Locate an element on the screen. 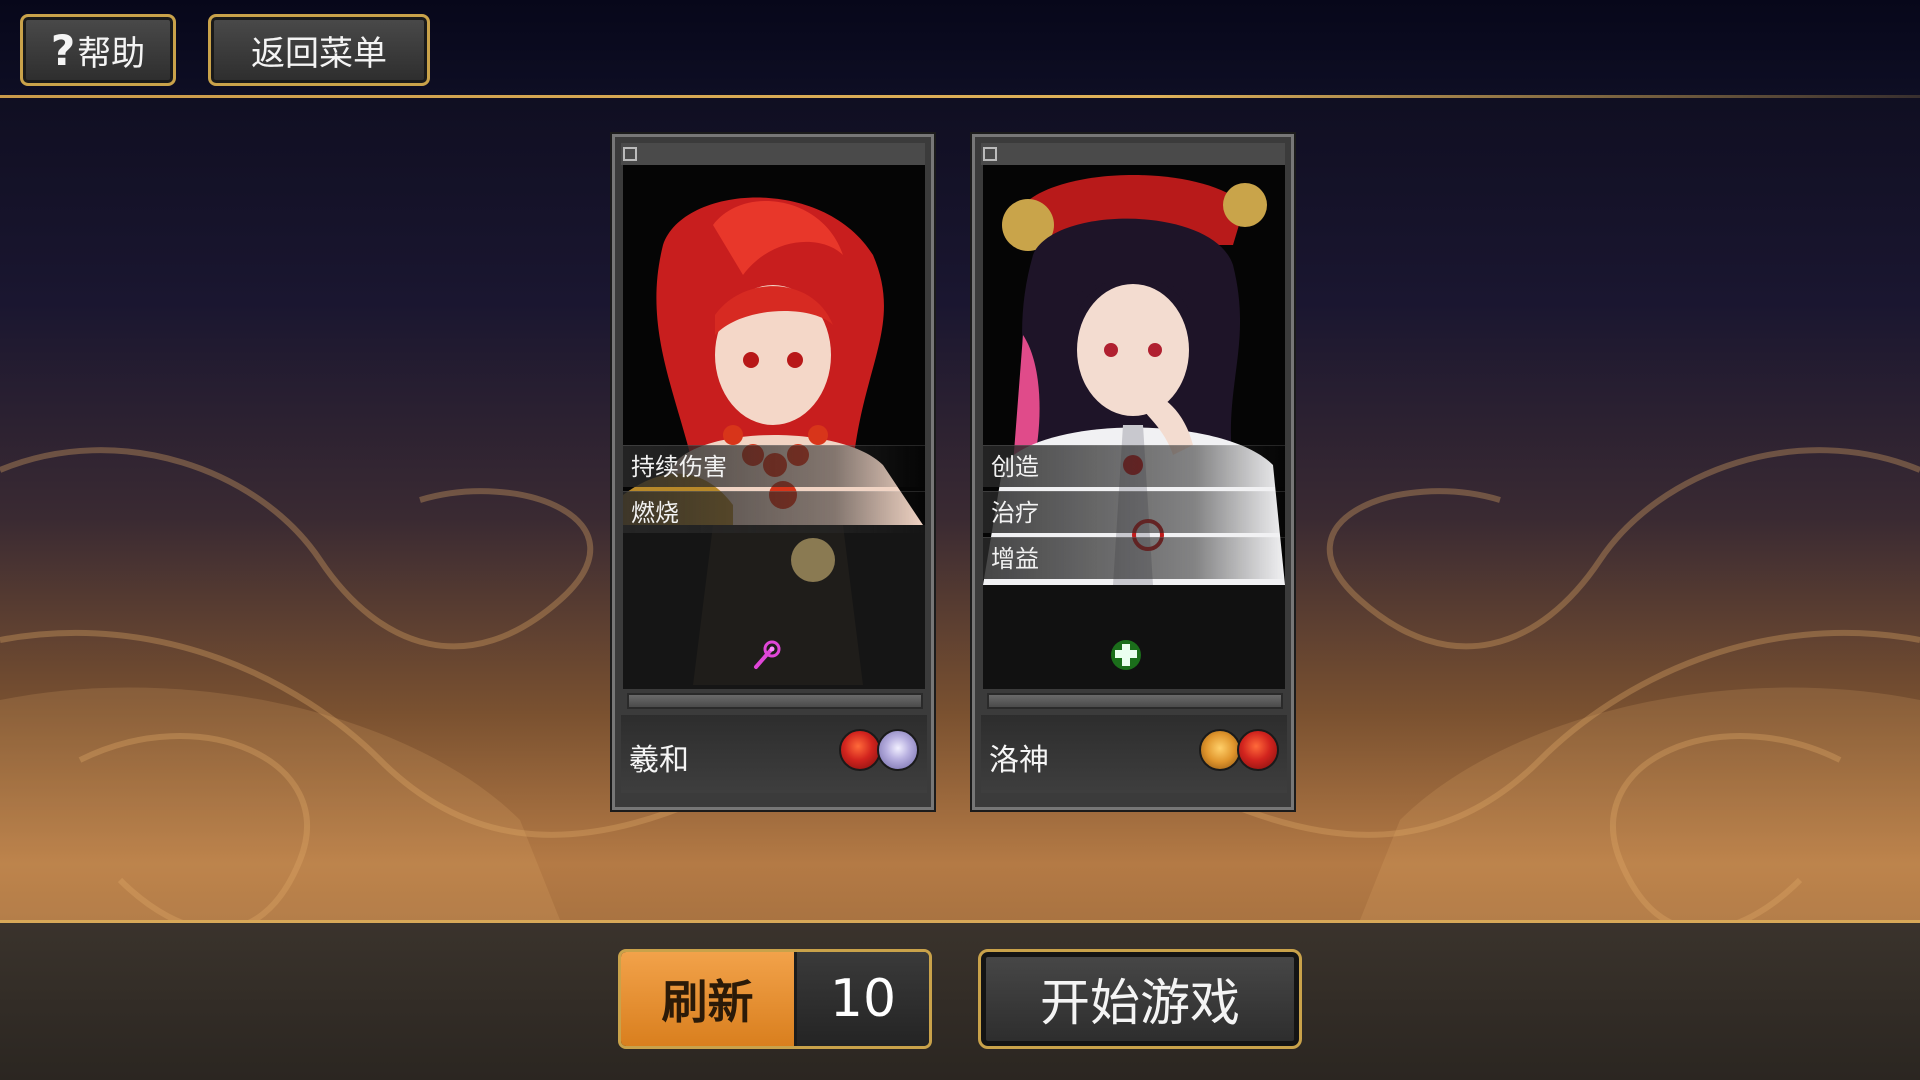  refresh-count: 10 is located at coordinates (863, 999).